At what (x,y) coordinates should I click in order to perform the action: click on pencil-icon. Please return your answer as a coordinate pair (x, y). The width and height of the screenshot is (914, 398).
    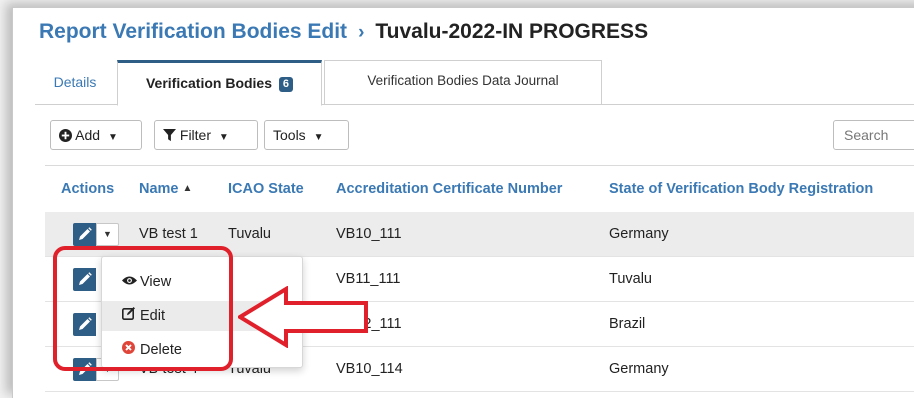
    Looking at the image, I should click on (85, 233).